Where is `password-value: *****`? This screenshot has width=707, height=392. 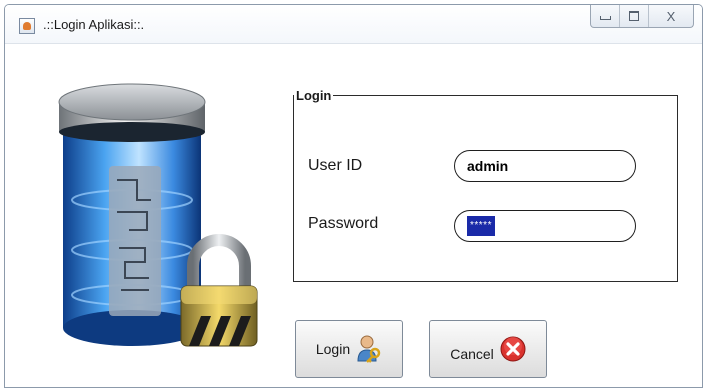 password-value: ***** is located at coordinates (481, 226).